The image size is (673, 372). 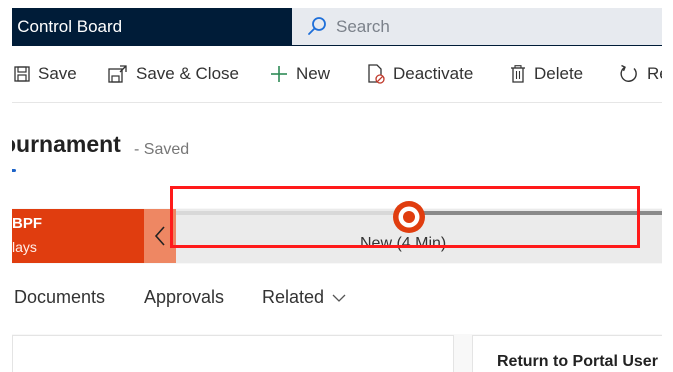 I want to click on search-input: Search, so click(x=363, y=27).